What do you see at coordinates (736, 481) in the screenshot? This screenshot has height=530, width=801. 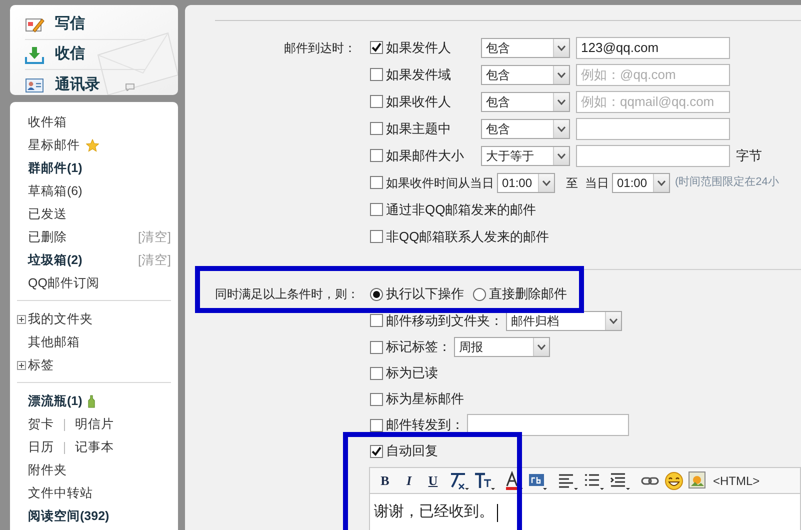 I see `html-toggle: <HTML>` at bounding box center [736, 481].